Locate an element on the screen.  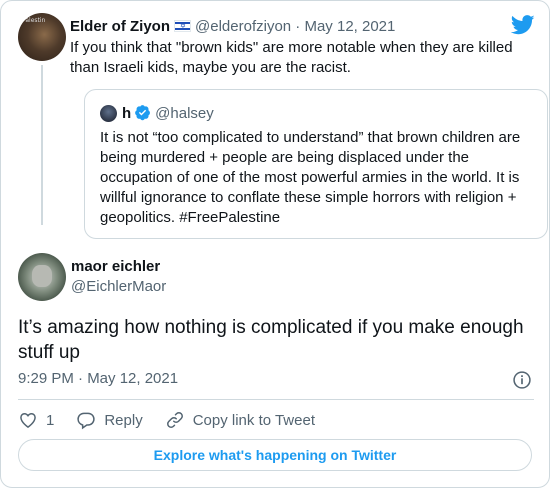
parent-handle: @elderofziyon is located at coordinates (243, 26).